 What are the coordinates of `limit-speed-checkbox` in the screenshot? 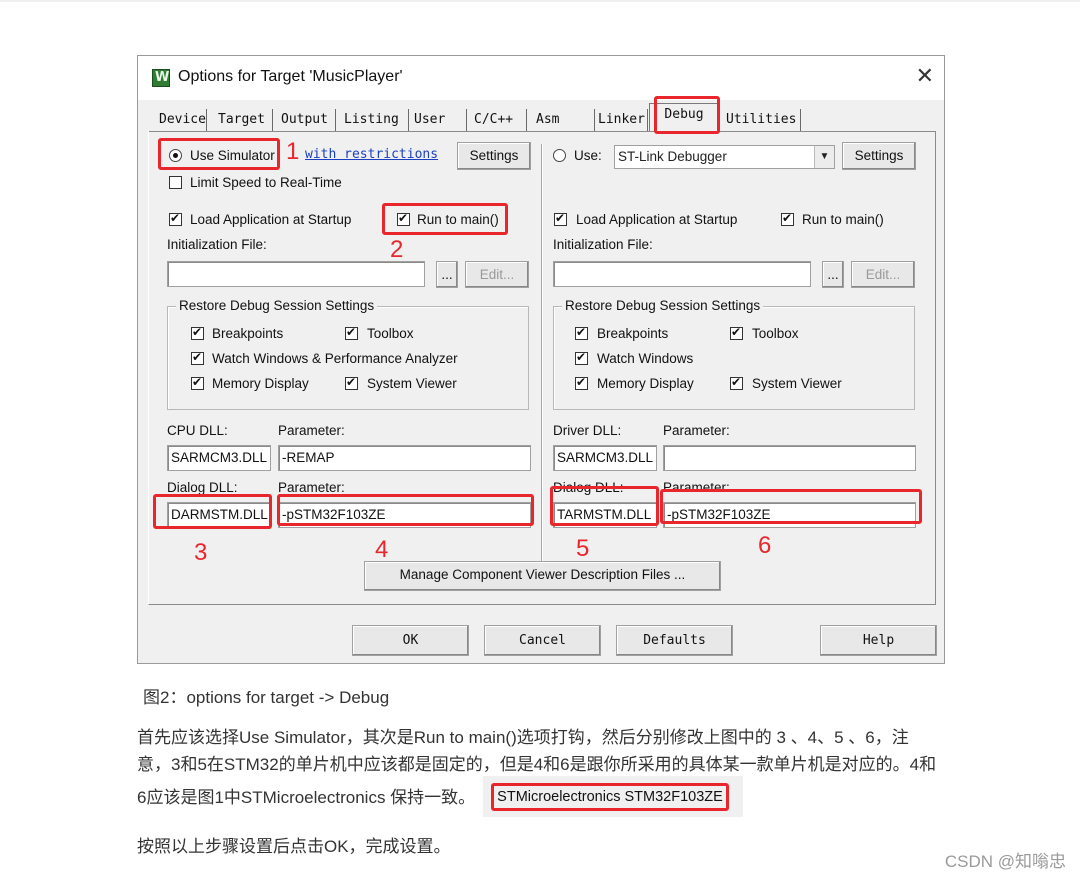 It's located at (175, 182).